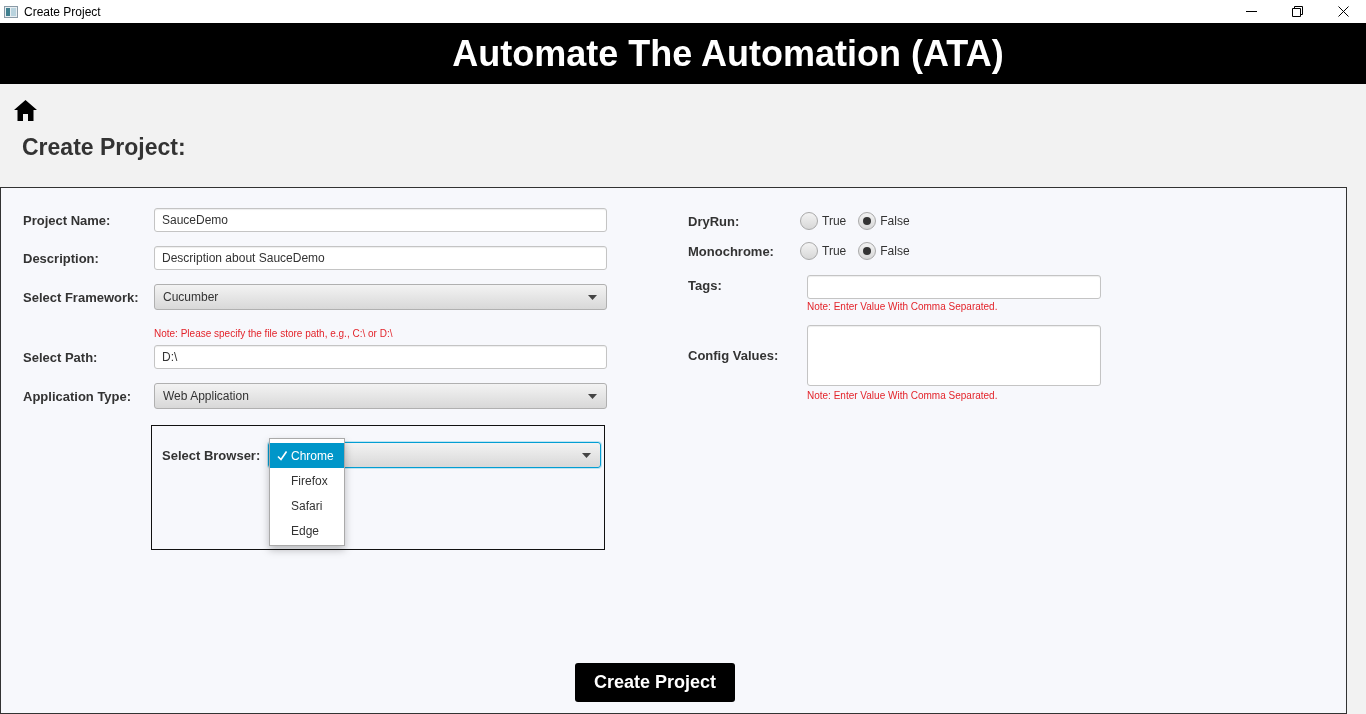 This screenshot has width=1366, height=714. What do you see at coordinates (705, 285) in the screenshot?
I see `field-label: Tags:` at bounding box center [705, 285].